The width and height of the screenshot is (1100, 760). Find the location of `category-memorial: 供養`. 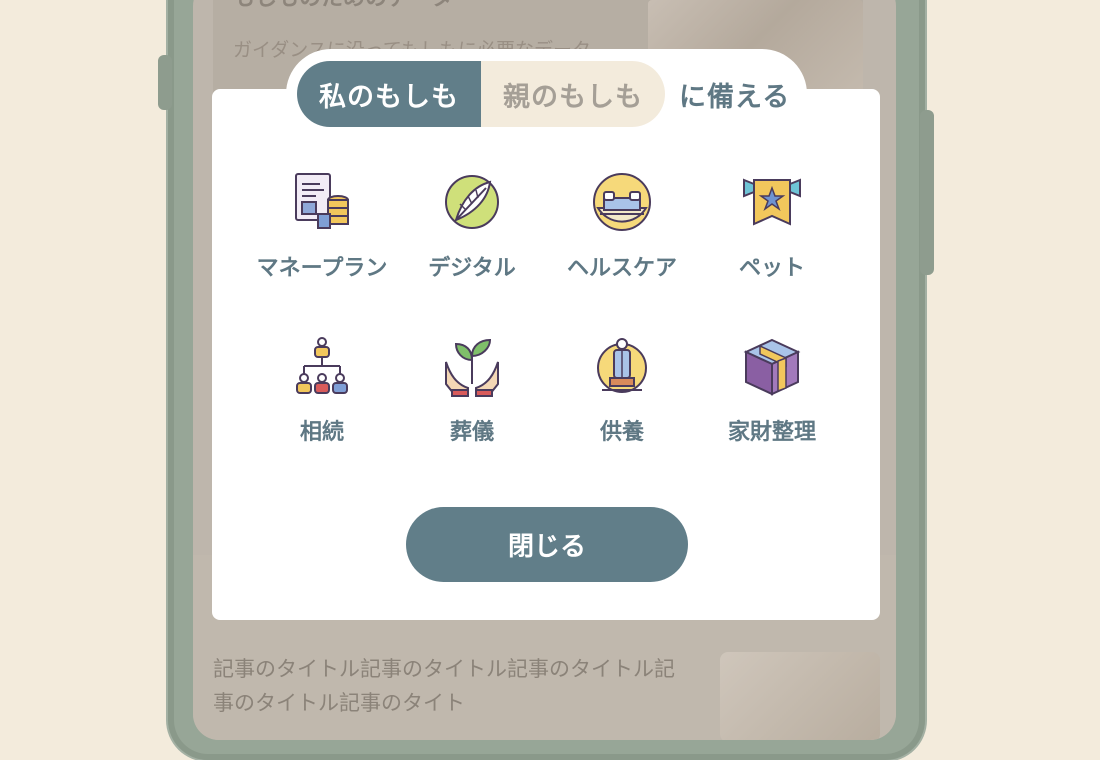

category-memorial: 供養 is located at coordinates (622, 390).